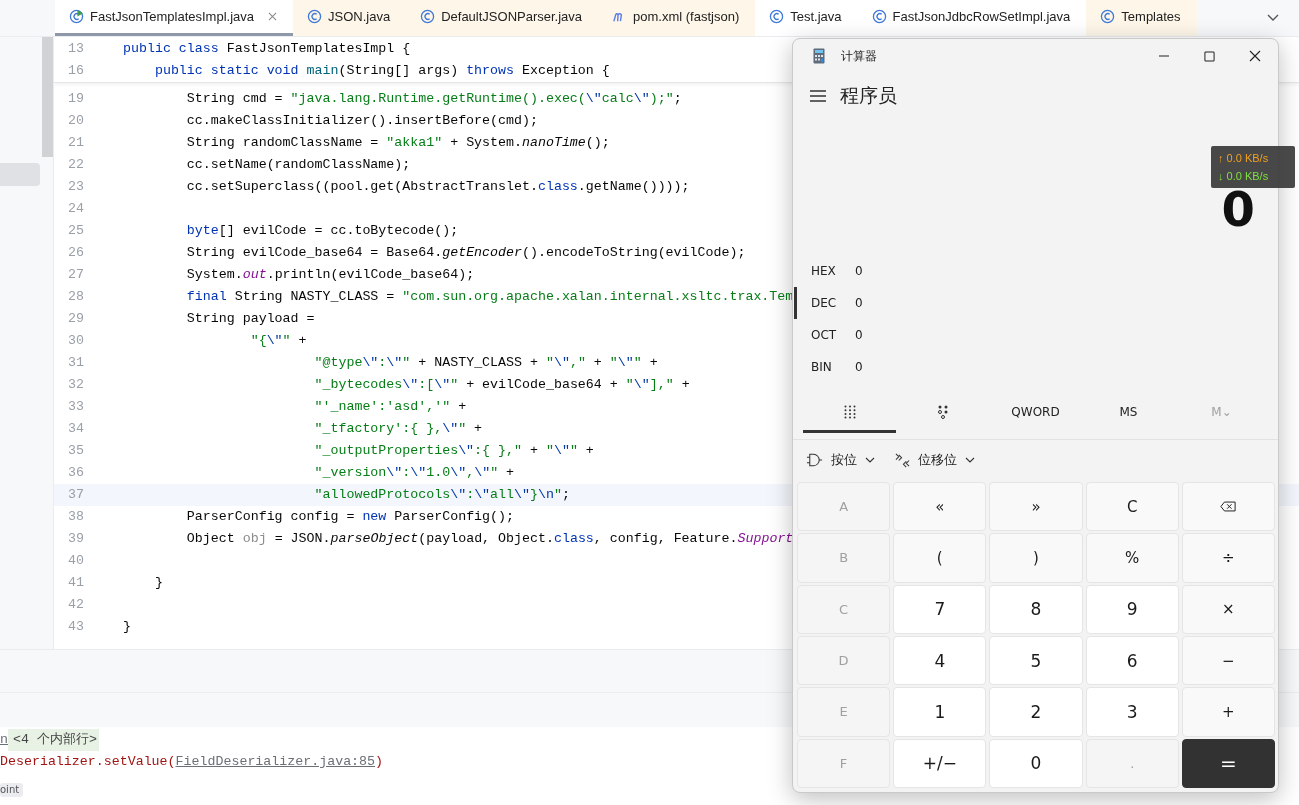 This screenshot has height=805, width=1299. What do you see at coordinates (12, 790) in the screenshot?
I see `breakpoint-badge: oint` at bounding box center [12, 790].